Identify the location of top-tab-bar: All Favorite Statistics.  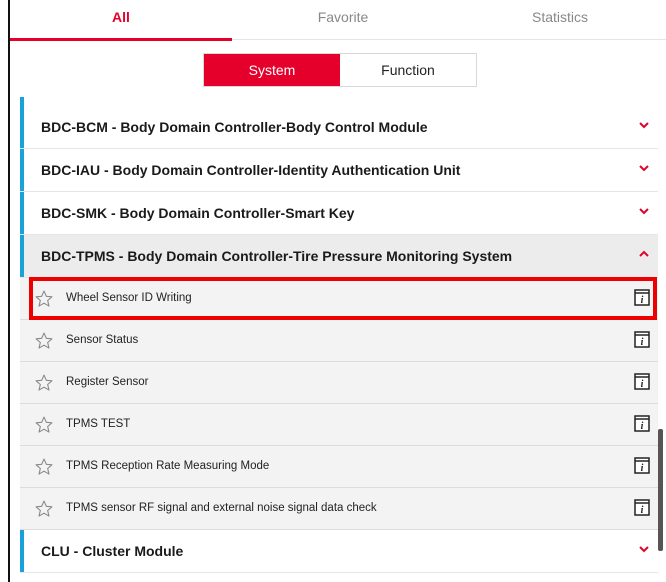
(338, 20).